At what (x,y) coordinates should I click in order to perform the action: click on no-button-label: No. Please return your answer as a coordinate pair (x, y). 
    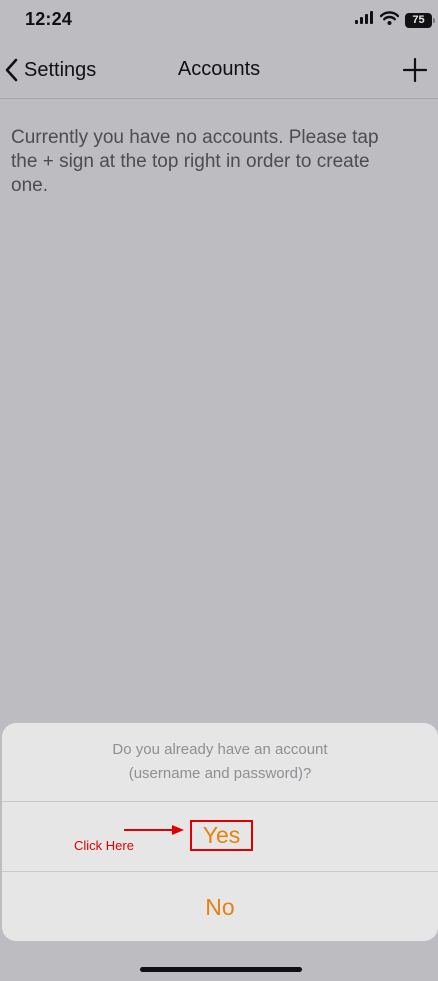
    Looking at the image, I should click on (220, 907).